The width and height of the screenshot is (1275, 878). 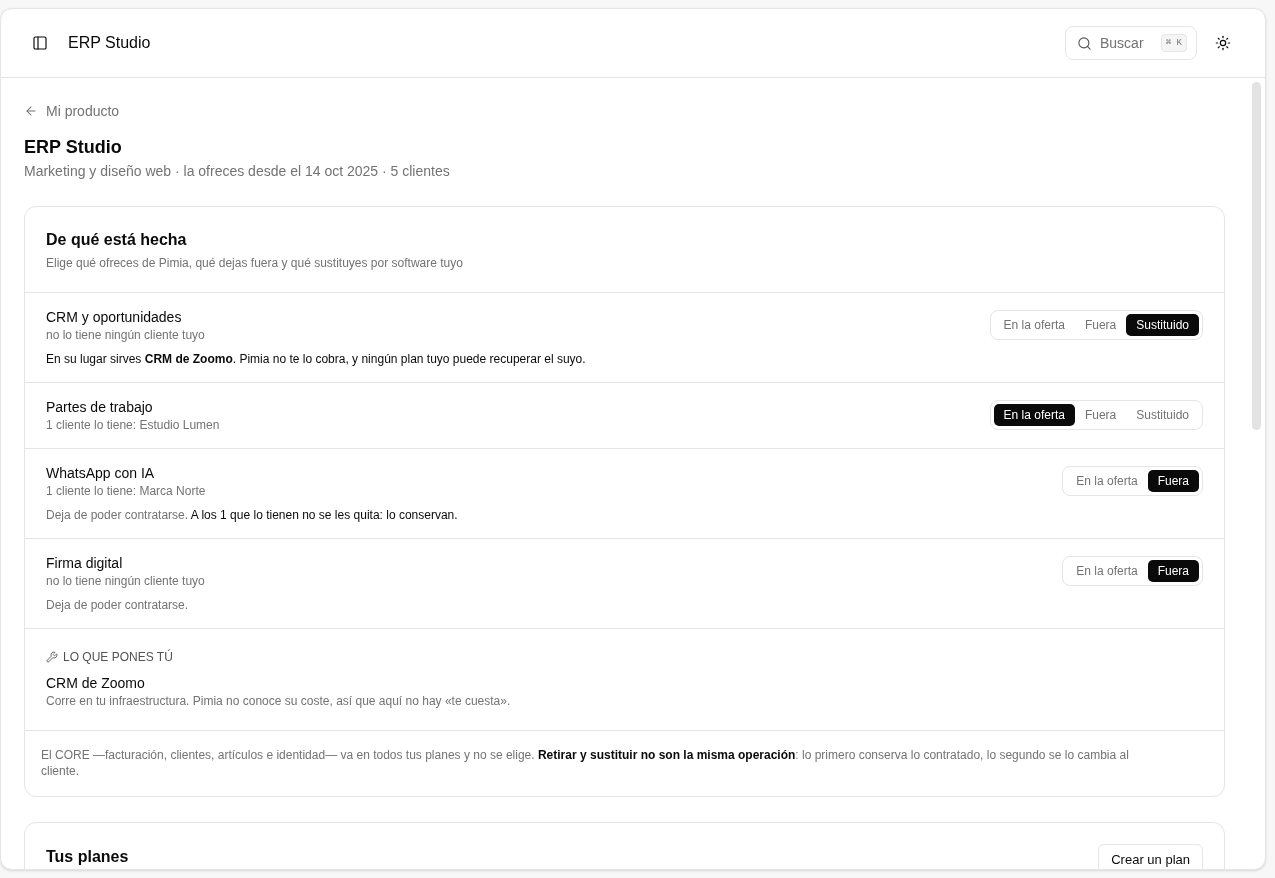 I want to click on app-title: ERP Studio, so click(x=109, y=43).